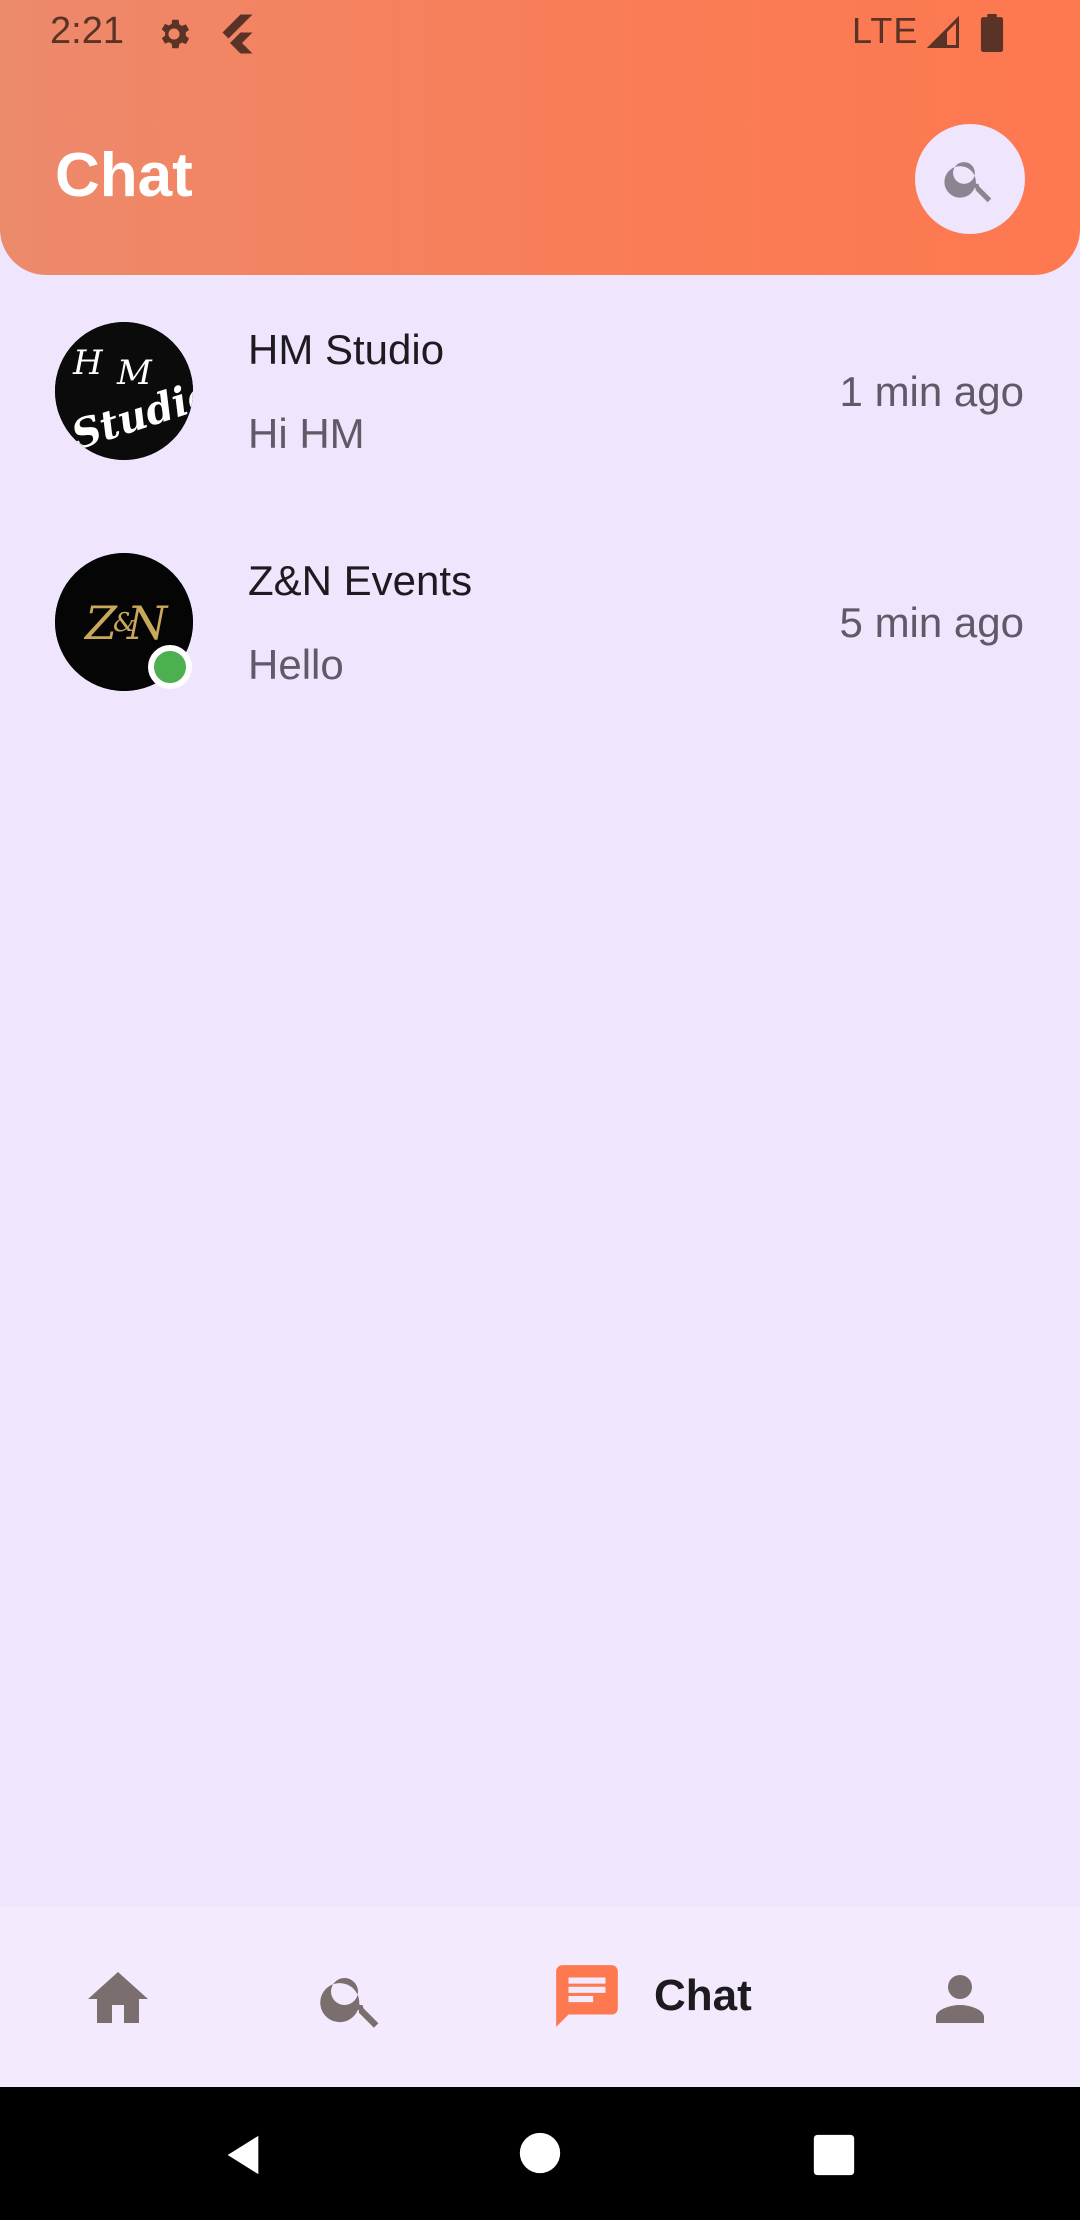 The image size is (1080, 2220). I want to click on online-status-indicator, so click(170, 667).